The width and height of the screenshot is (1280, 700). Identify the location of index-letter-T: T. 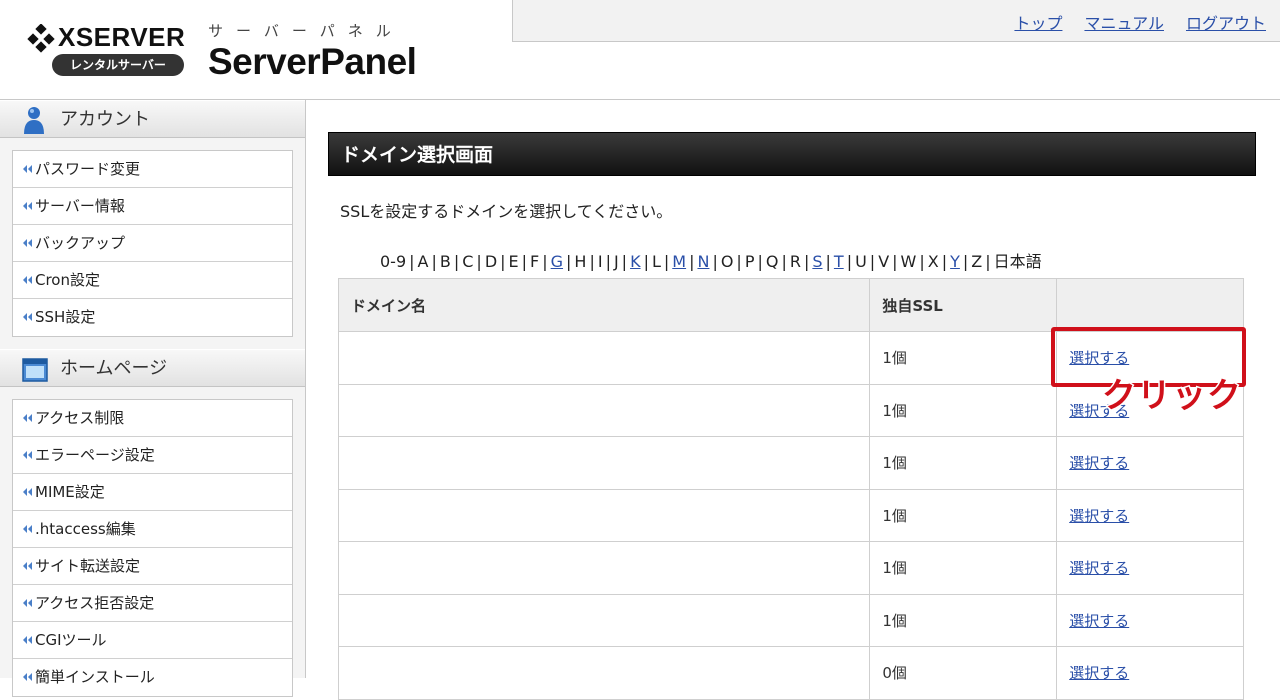
(839, 261).